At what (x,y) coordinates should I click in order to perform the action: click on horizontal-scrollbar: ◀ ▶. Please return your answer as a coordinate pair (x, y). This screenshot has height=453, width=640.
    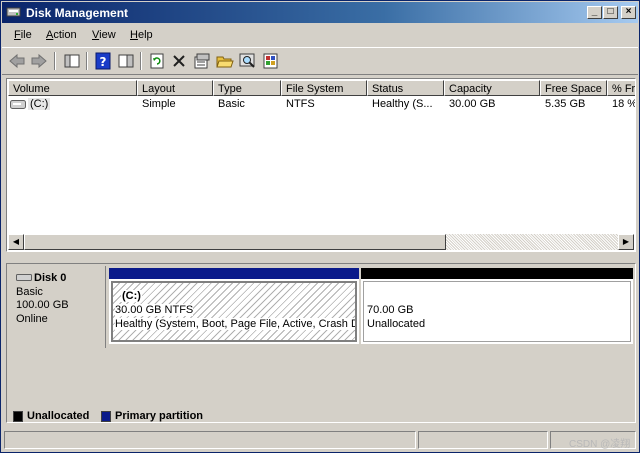
    Looking at the image, I should click on (321, 242).